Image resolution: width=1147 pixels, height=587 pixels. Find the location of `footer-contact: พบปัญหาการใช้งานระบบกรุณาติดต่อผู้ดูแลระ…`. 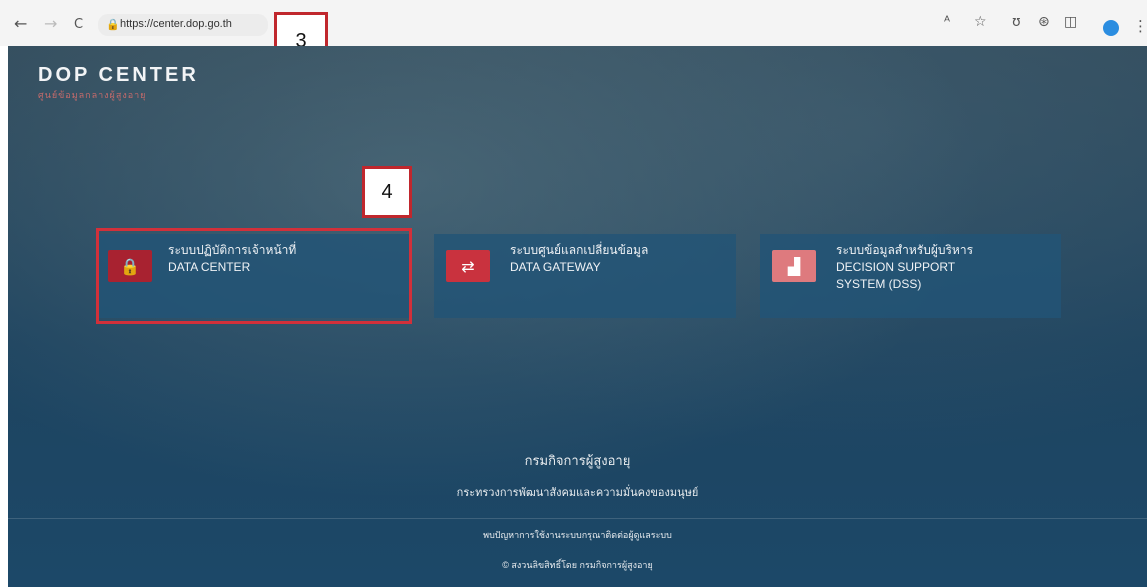

footer-contact: พบปัญหาการใช้งานระบบกรุณาติดต่อผู้ดูแลระ… is located at coordinates (577, 535).